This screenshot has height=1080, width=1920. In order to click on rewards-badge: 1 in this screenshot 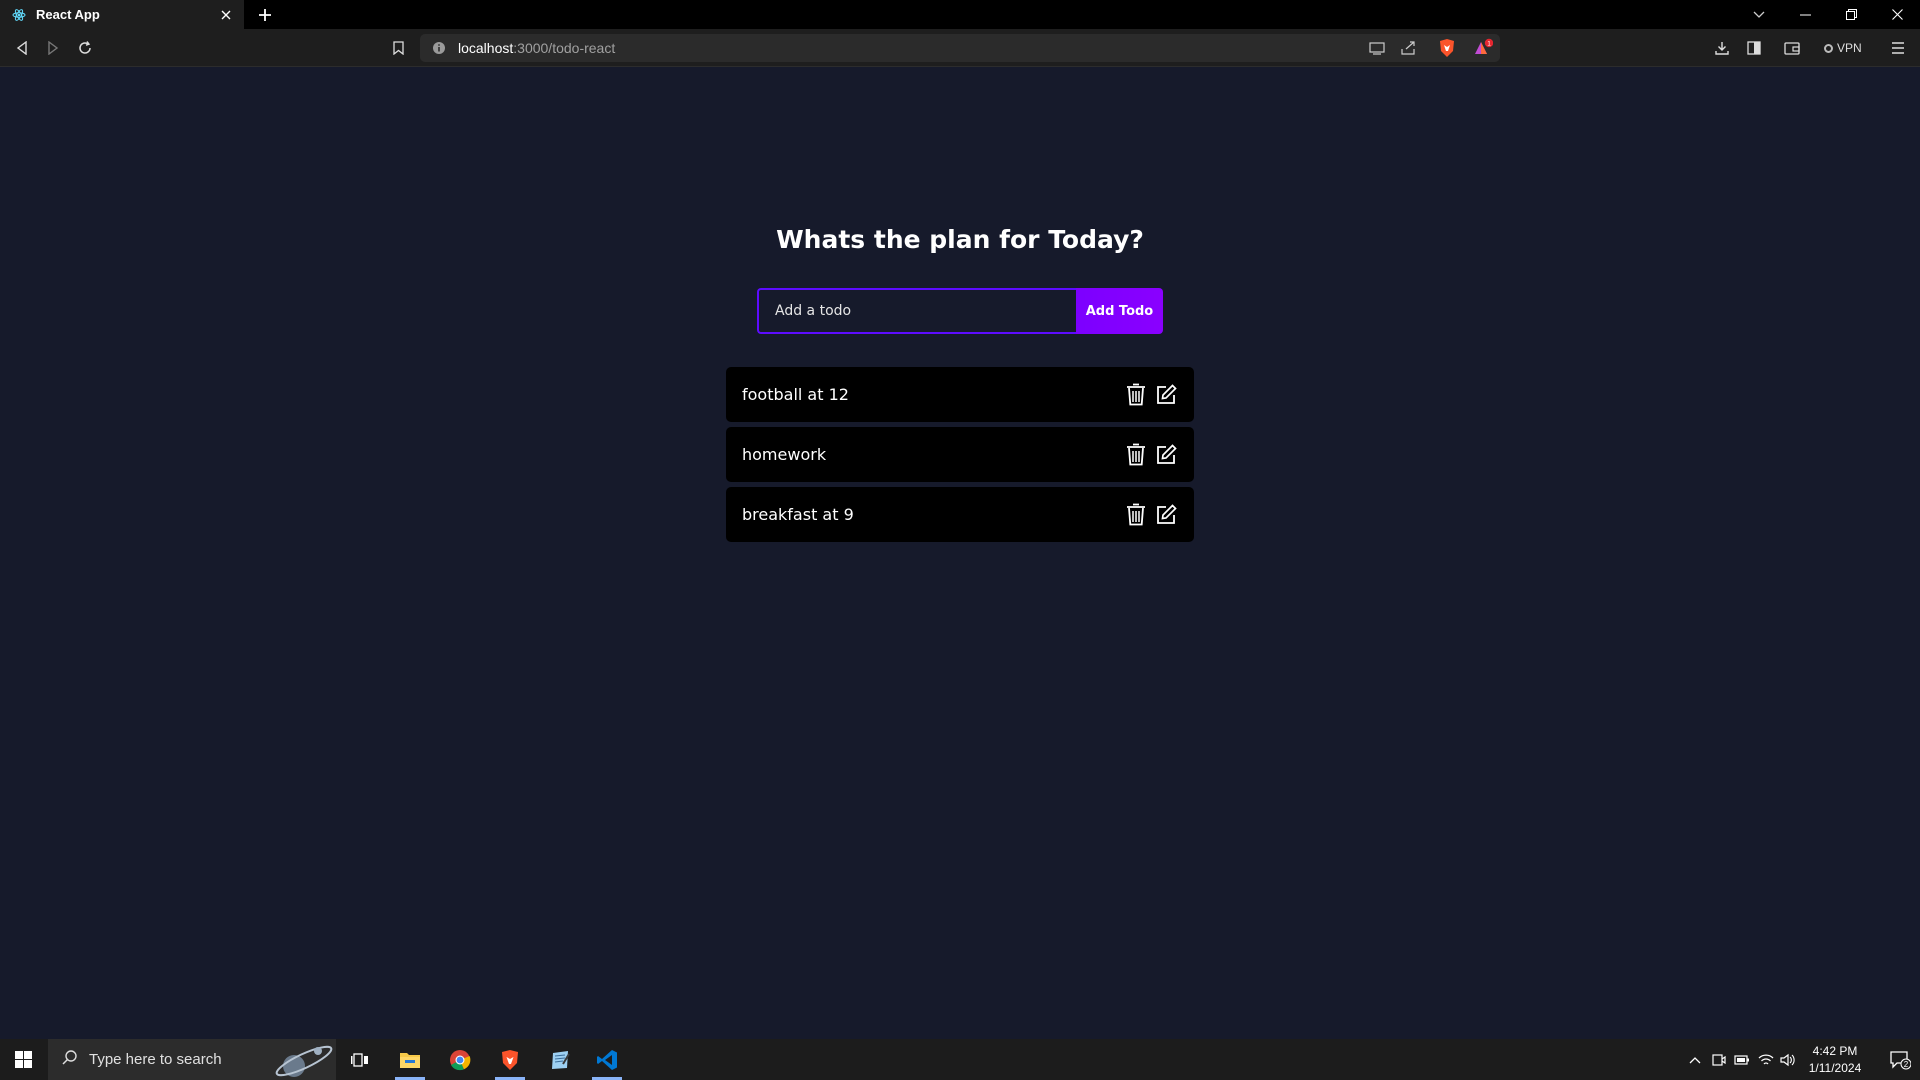, I will do `click(1489, 43)`.